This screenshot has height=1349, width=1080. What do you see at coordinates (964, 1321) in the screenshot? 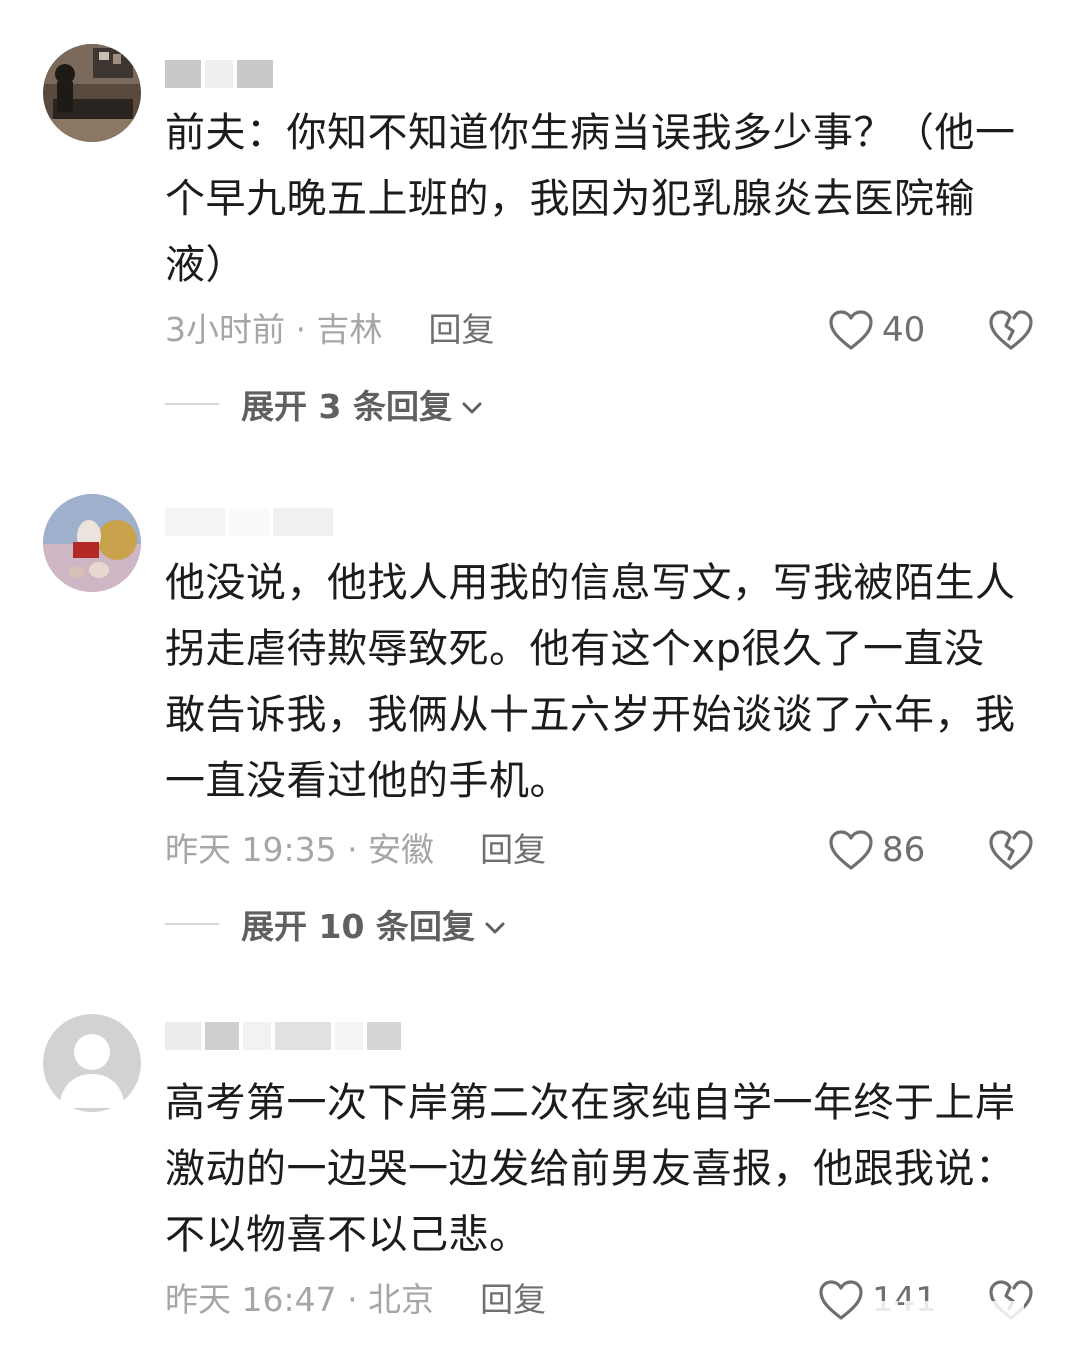
I see `redacted-watermark` at bounding box center [964, 1321].